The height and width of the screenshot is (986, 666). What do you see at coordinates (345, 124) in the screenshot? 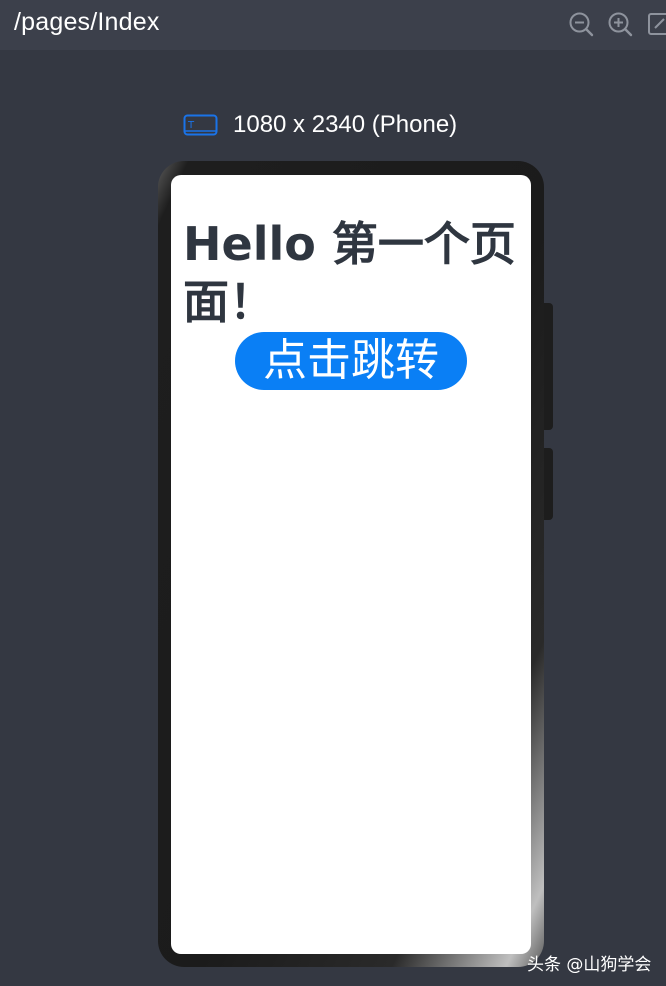
I see `device-resolution-label: 1080 x 2340 (Phone)` at bounding box center [345, 124].